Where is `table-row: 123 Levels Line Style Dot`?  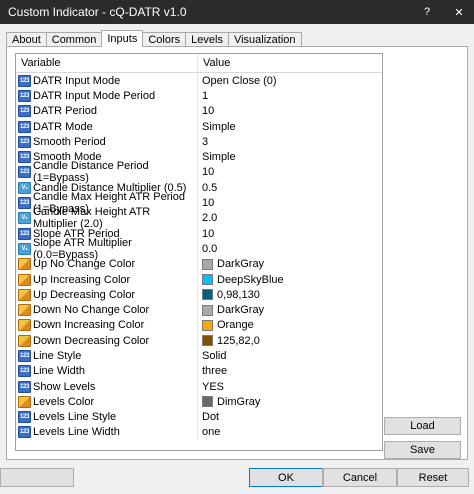
table-row: 123 Levels Line Style Dot is located at coordinates (199, 417).